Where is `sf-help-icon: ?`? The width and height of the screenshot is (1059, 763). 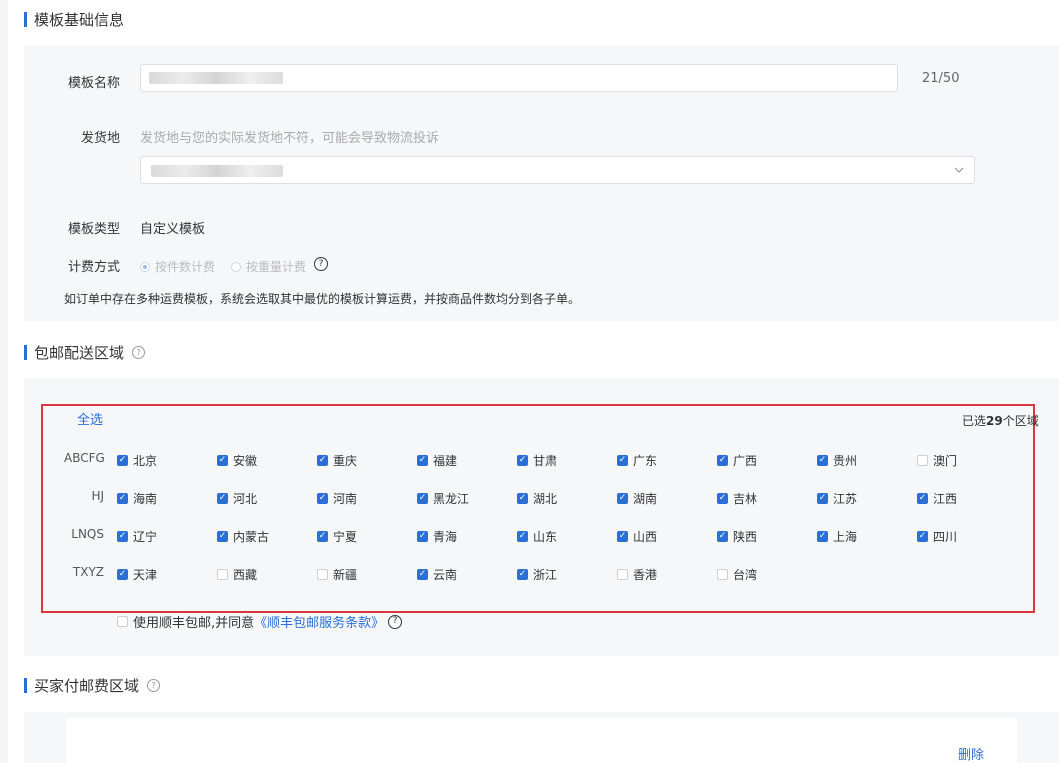 sf-help-icon: ? is located at coordinates (395, 621).